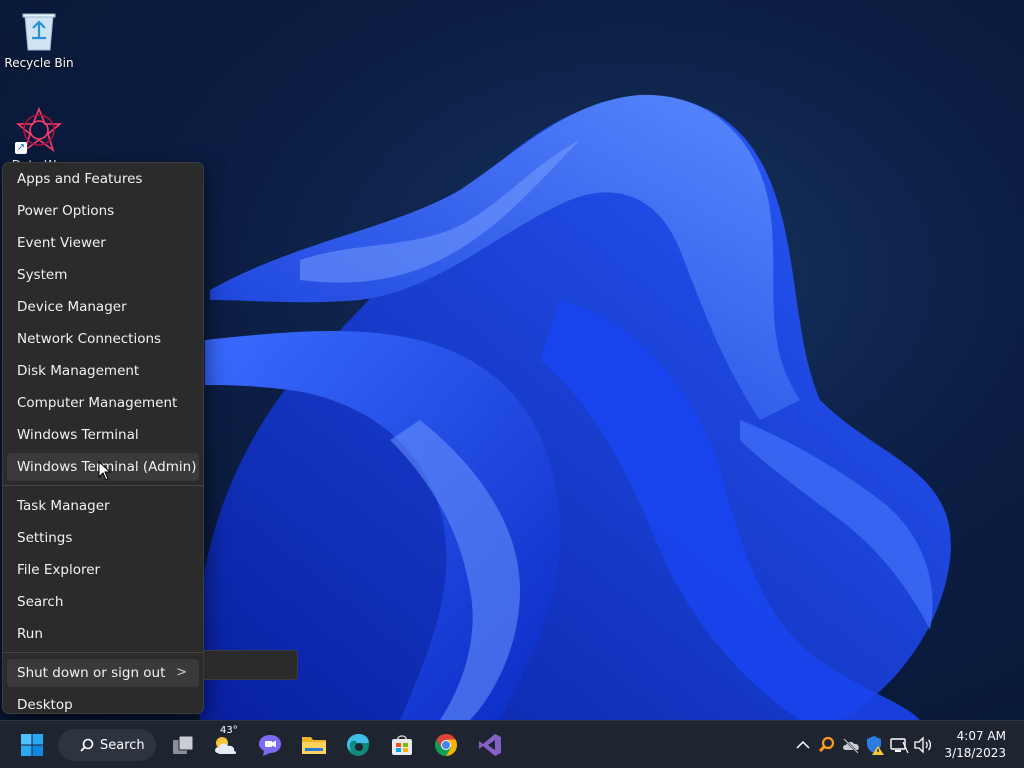 This screenshot has height=768, width=1024. Describe the element at coordinates (103, 179) in the screenshot. I see `menu-item-apps-and-features: Apps and Features` at that location.